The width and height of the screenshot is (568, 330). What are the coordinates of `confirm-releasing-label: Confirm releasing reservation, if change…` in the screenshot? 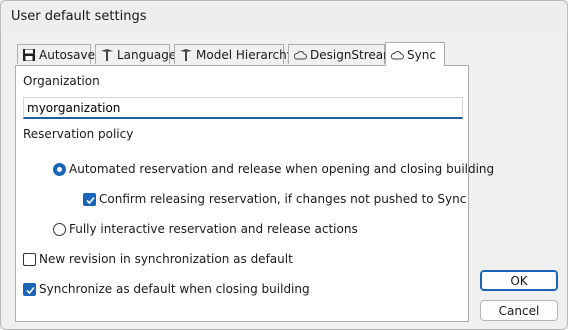 It's located at (282, 199).